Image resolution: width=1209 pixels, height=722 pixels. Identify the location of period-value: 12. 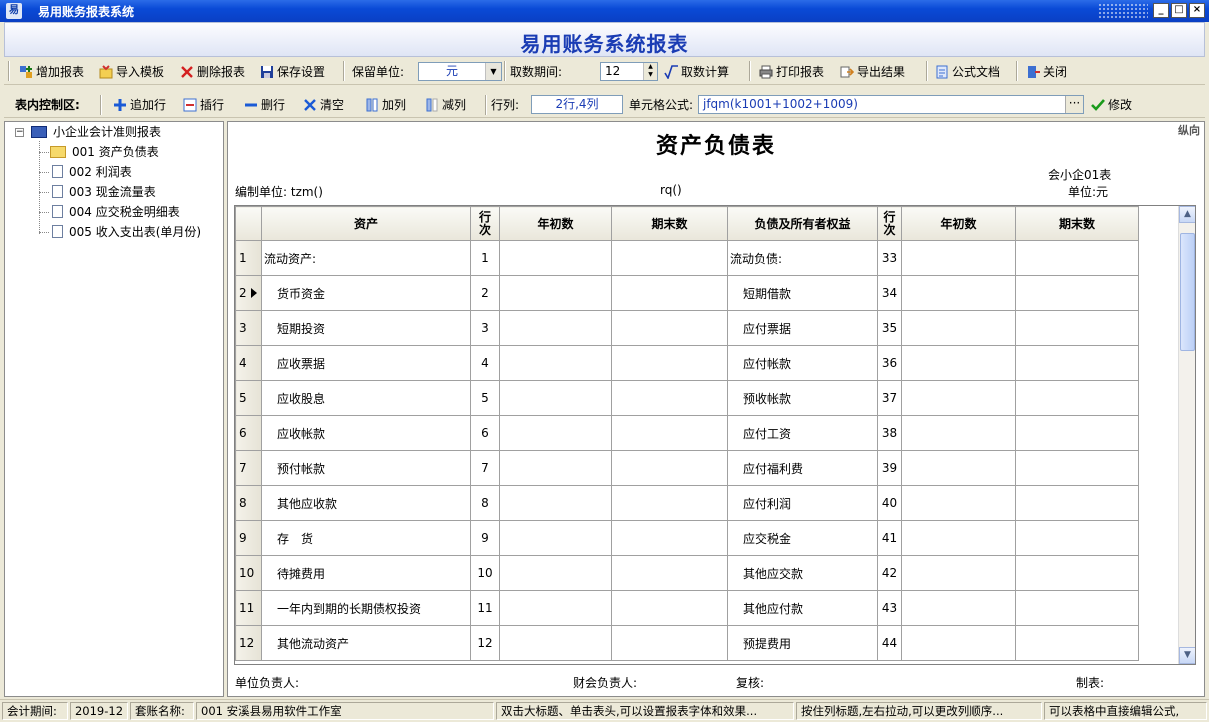
(621, 71).